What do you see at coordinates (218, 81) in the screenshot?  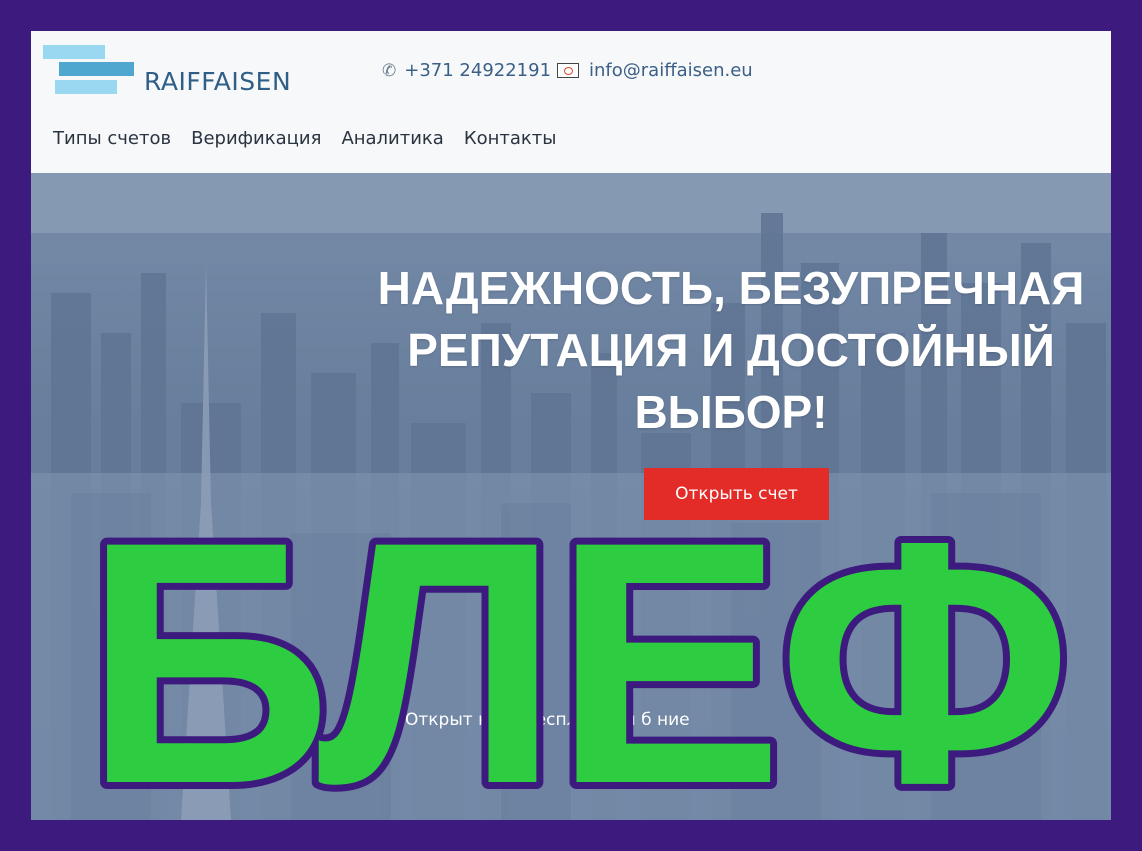 I see `logo-text: RAIFFAISEN` at bounding box center [218, 81].